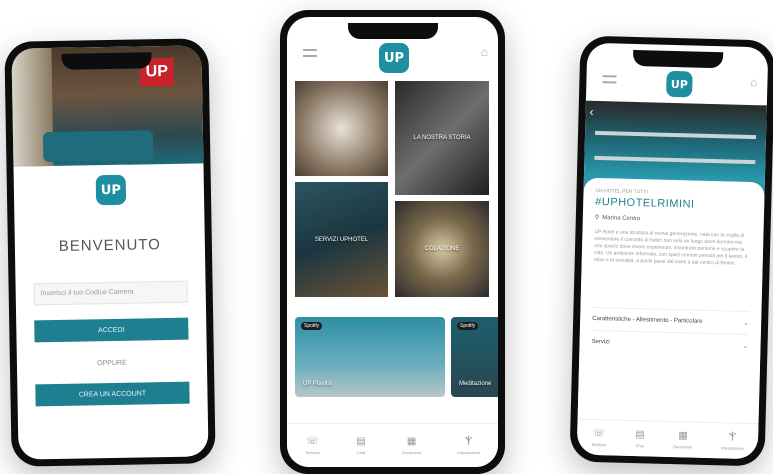  Describe the element at coordinates (110, 293) in the screenshot. I see `room-code-input: Inserisci il tuo Codice Camera` at that location.